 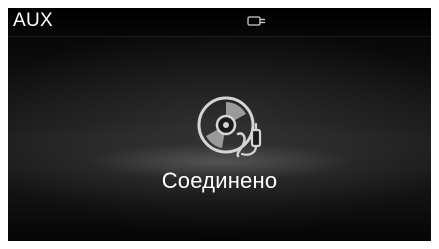 What do you see at coordinates (33, 20) in the screenshot?
I see `source-title: AUX` at bounding box center [33, 20].